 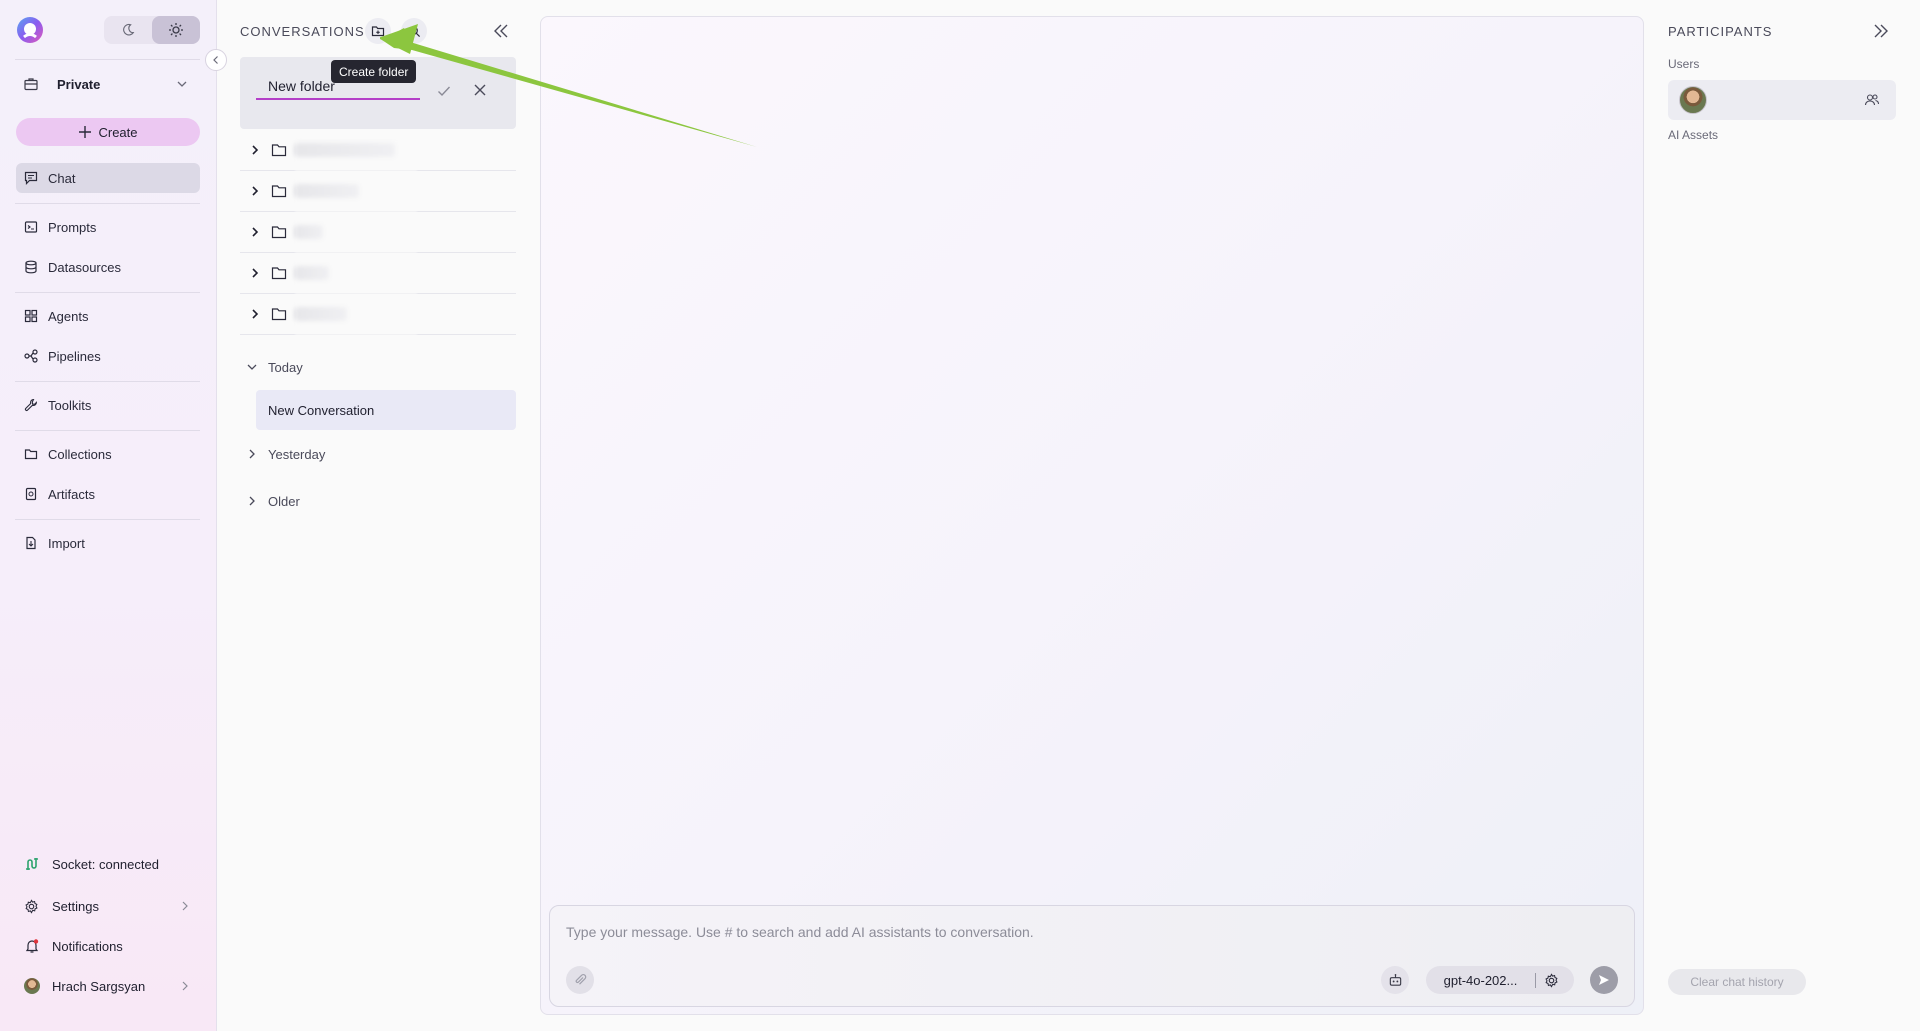 I want to click on ai-assets-label: AI Assets, so click(x=1693, y=135).